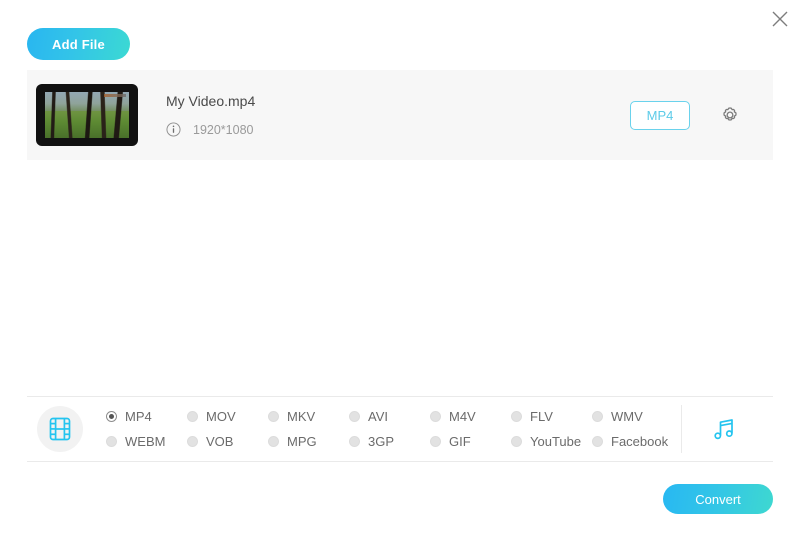 The height and width of the screenshot is (542, 800). I want to click on video-thumbnail, so click(87, 115).